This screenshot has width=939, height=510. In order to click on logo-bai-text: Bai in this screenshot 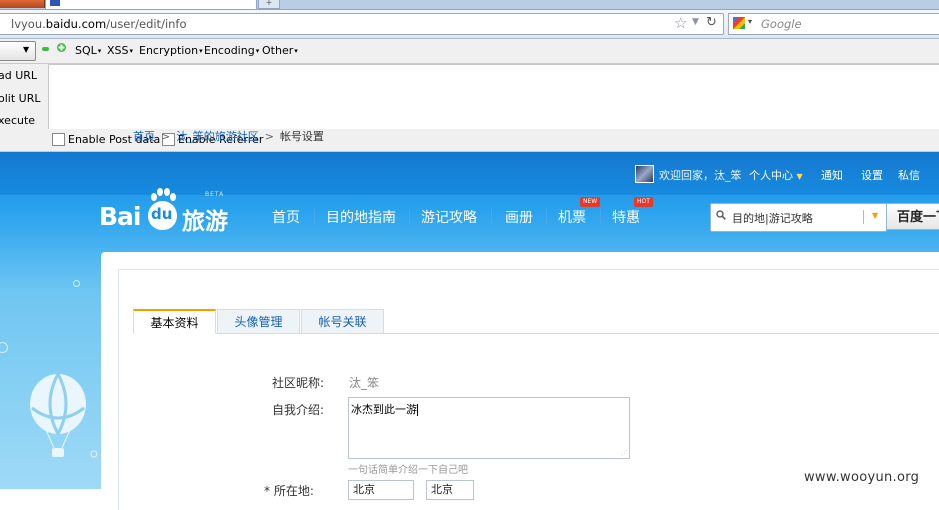, I will do `click(120, 216)`.